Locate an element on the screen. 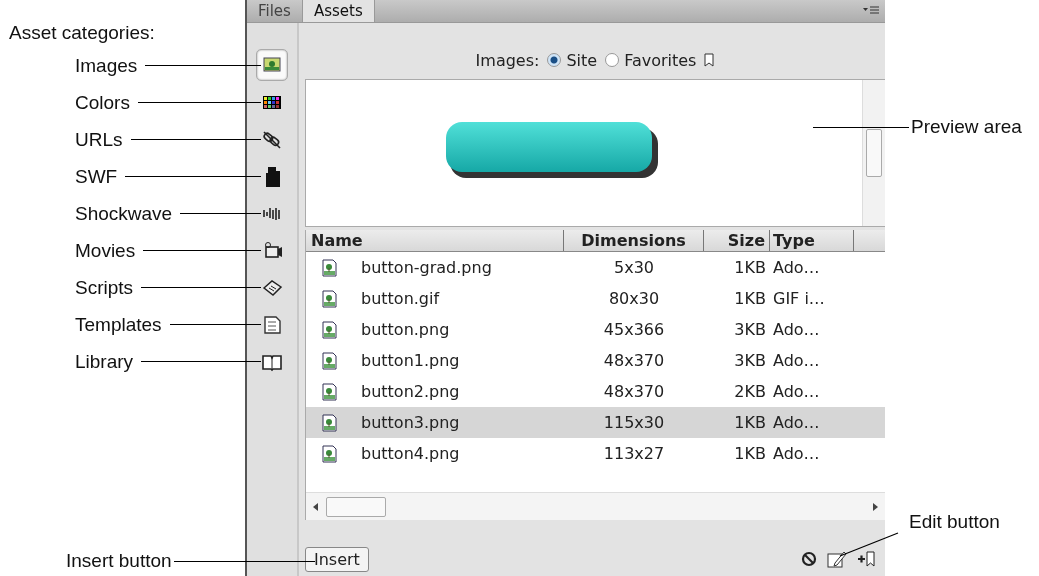  column-header: Dimensions is located at coordinates (634, 240).